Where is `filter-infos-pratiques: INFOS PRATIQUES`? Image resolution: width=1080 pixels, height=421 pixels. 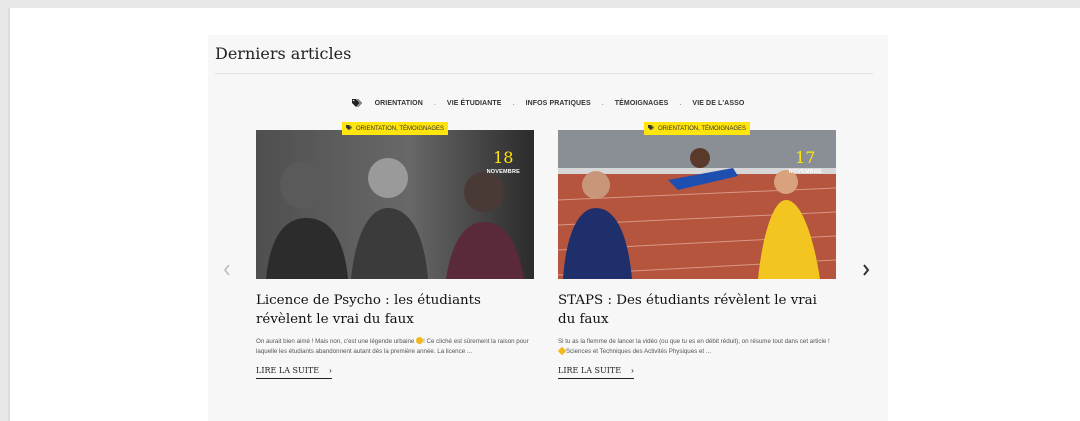 filter-infos-pratiques: INFOS PRATIQUES is located at coordinates (558, 103).